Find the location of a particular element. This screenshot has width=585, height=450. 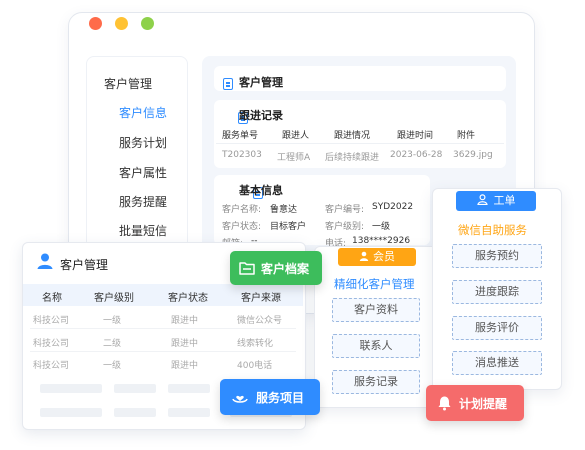

code-value: SYD2022 is located at coordinates (393, 207).